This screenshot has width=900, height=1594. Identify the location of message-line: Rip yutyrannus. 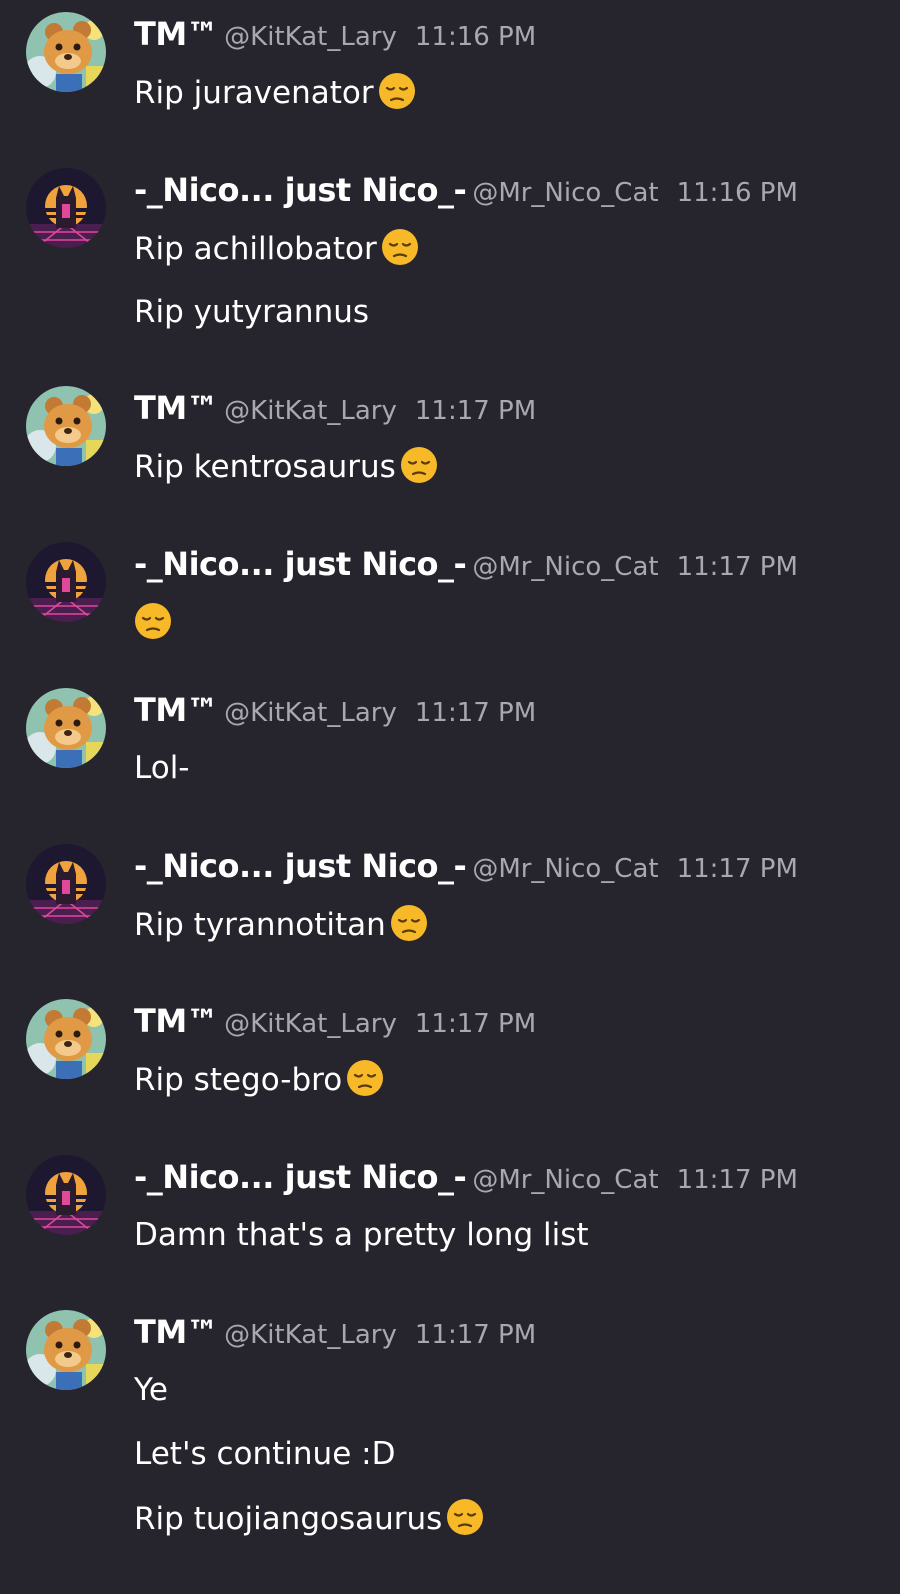
(276, 312).